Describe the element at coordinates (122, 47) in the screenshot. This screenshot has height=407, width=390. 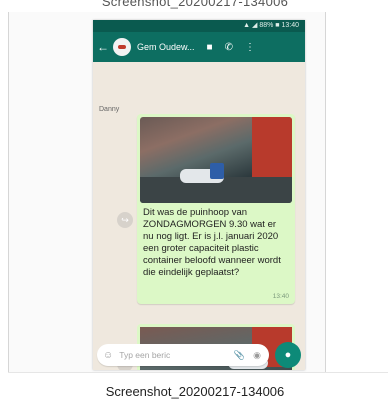
I see `avatar` at that location.